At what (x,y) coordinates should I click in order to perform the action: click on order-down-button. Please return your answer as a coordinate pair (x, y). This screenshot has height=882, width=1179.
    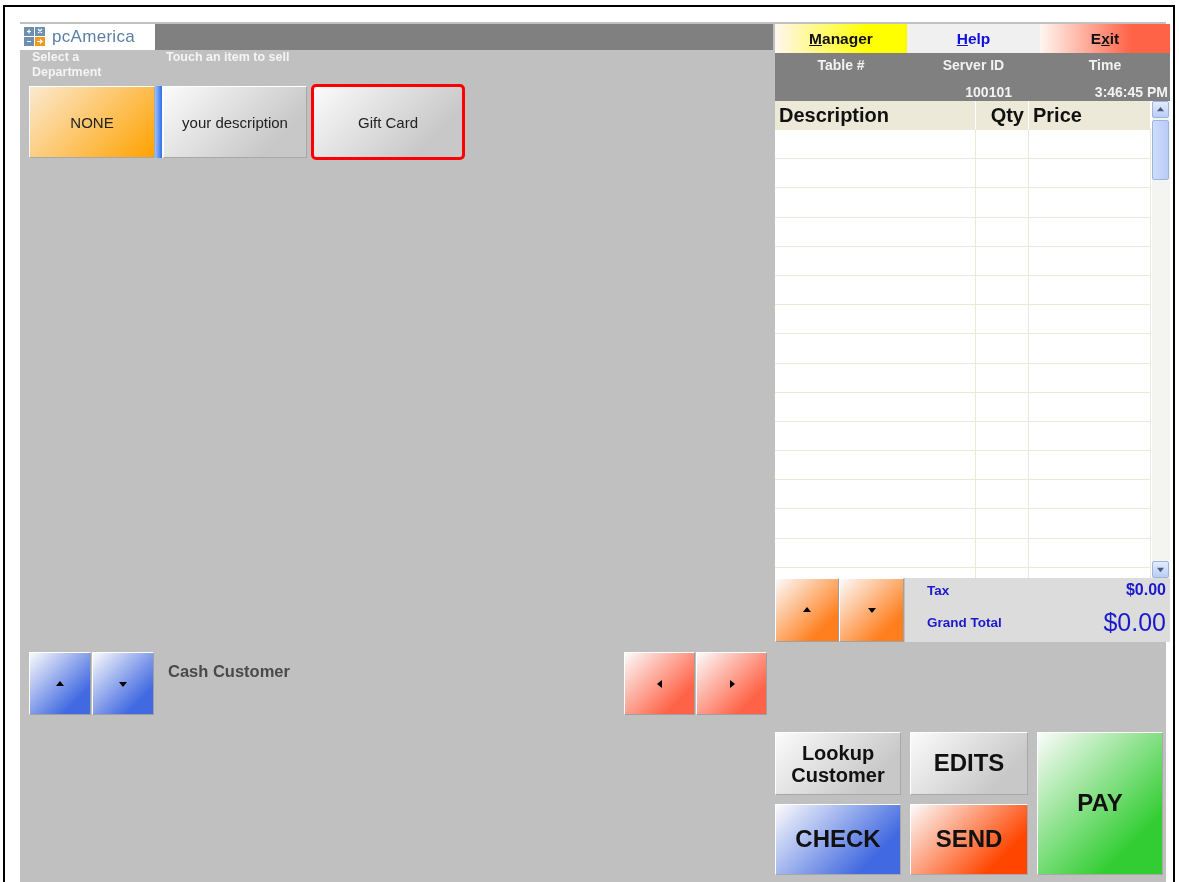
    Looking at the image, I should click on (871, 610).